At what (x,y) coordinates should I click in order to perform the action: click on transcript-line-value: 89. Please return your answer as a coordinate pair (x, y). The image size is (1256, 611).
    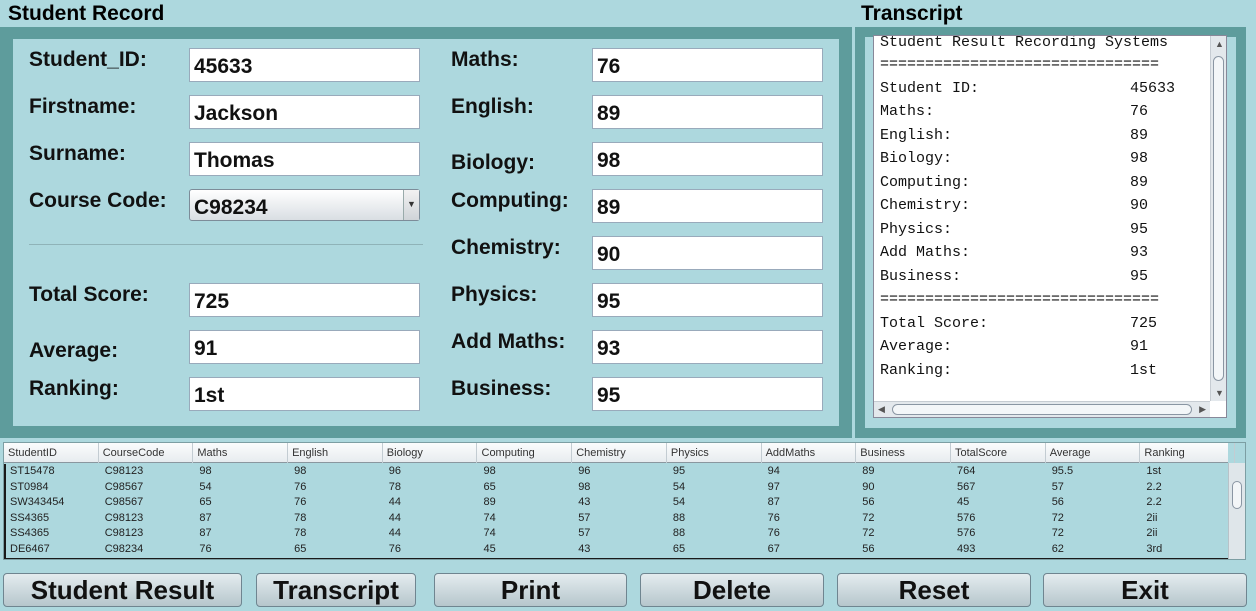
    Looking at the image, I should click on (1139, 182).